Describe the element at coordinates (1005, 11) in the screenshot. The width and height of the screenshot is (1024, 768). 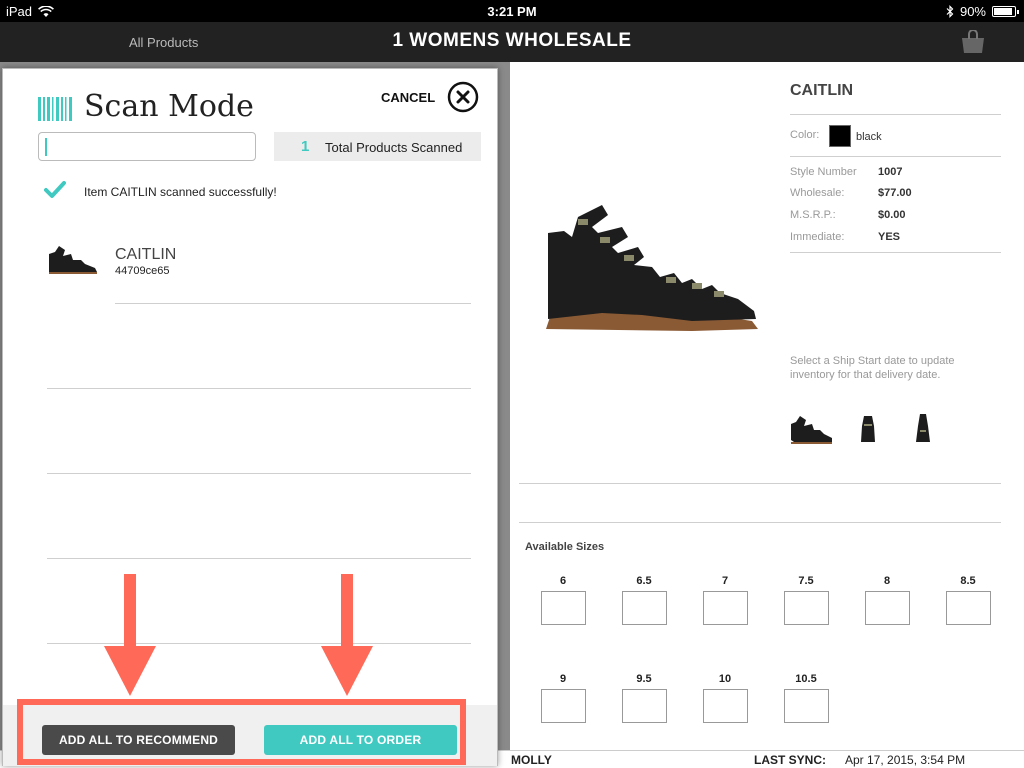
I see `battery-icon` at that location.